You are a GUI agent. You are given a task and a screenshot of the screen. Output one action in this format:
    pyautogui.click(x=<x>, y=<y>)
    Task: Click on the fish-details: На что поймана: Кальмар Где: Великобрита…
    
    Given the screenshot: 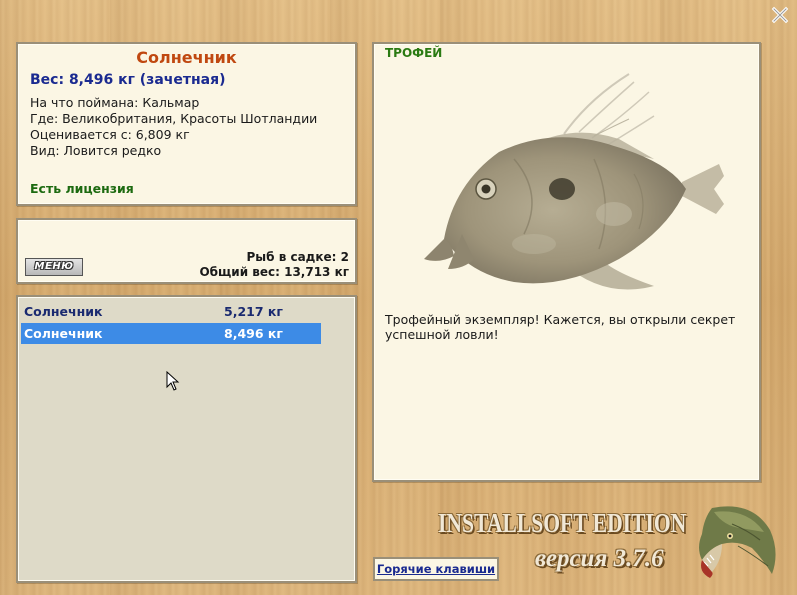 What is the action you would take?
    pyautogui.click(x=186, y=127)
    